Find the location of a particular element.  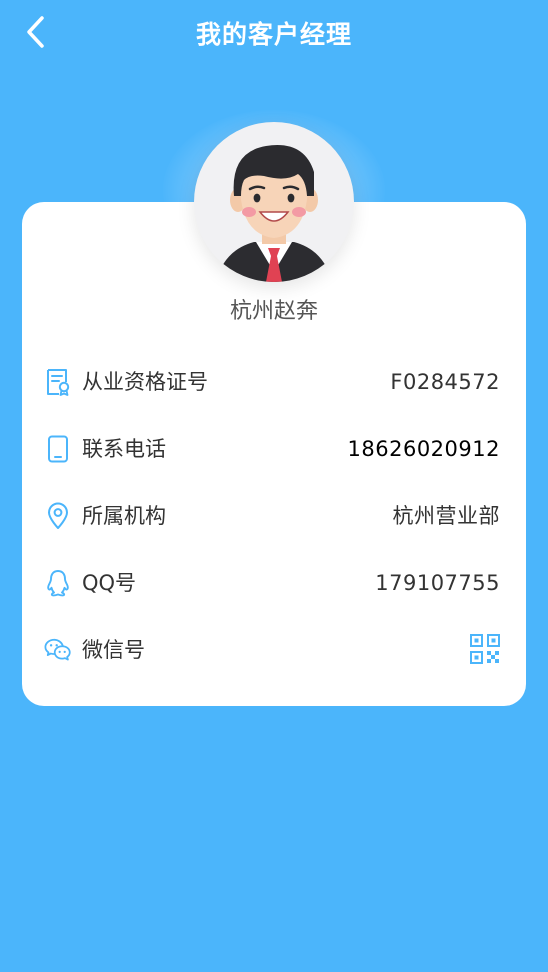

organization-value: 杭州营业部 is located at coordinates (446, 516).